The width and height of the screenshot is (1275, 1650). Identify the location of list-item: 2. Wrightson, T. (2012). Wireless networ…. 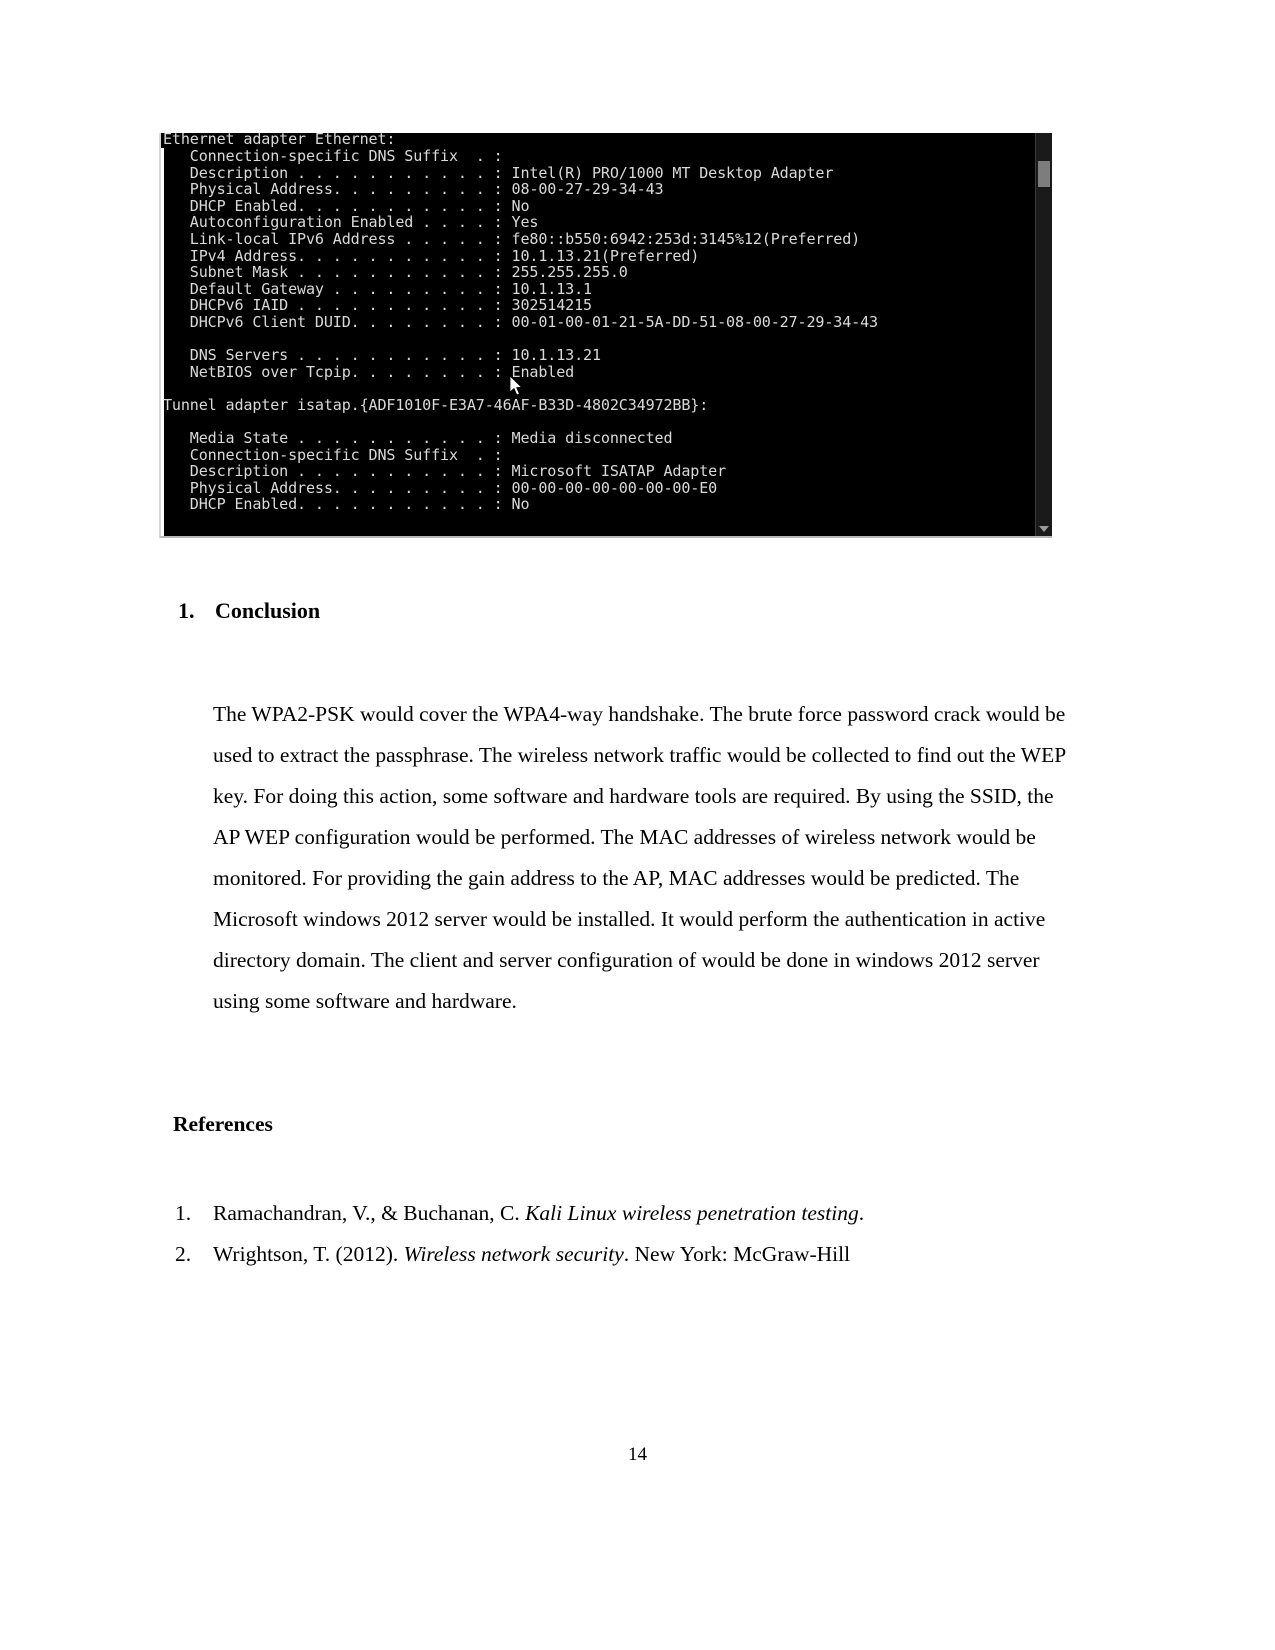
(622, 1254).